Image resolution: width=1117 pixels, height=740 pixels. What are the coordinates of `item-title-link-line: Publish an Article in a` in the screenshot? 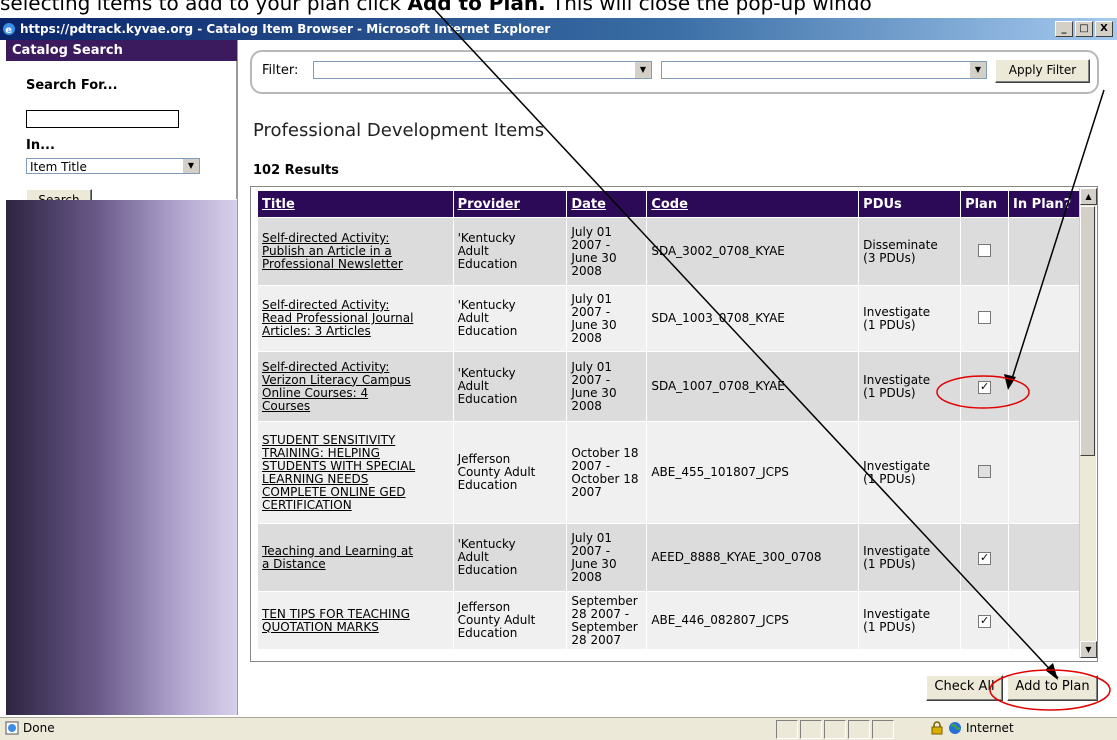 It's located at (327, 251).